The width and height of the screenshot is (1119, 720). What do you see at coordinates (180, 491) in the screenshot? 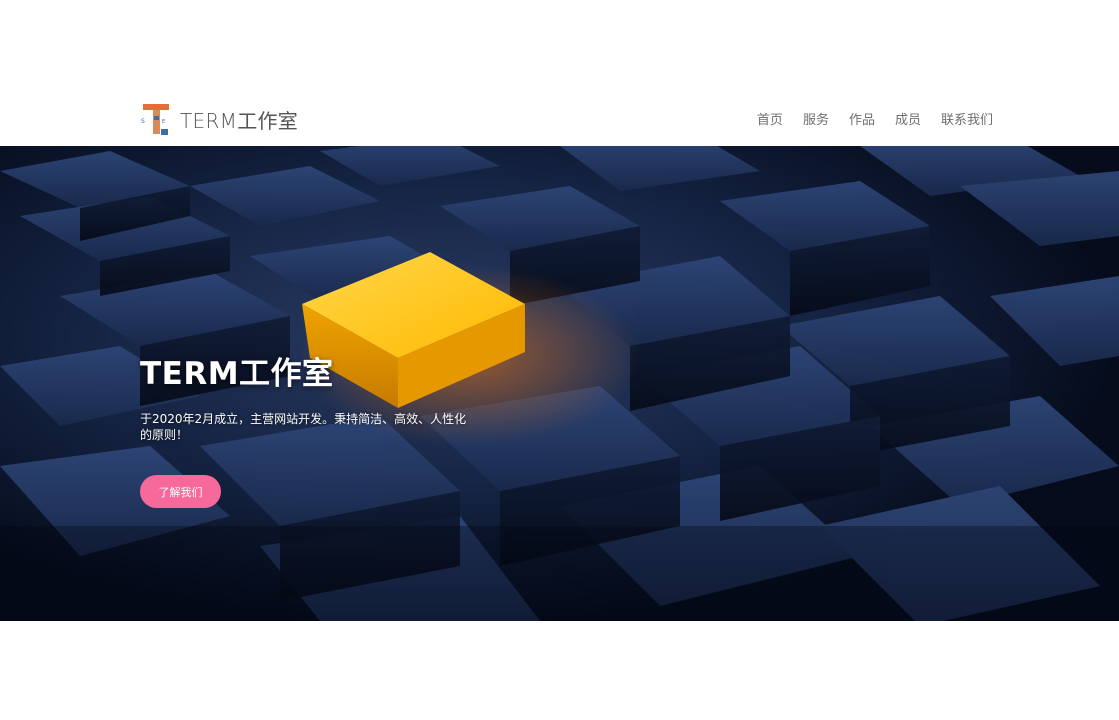
I see `about-us-button: 了解我们` at bounding box center [180, 491].